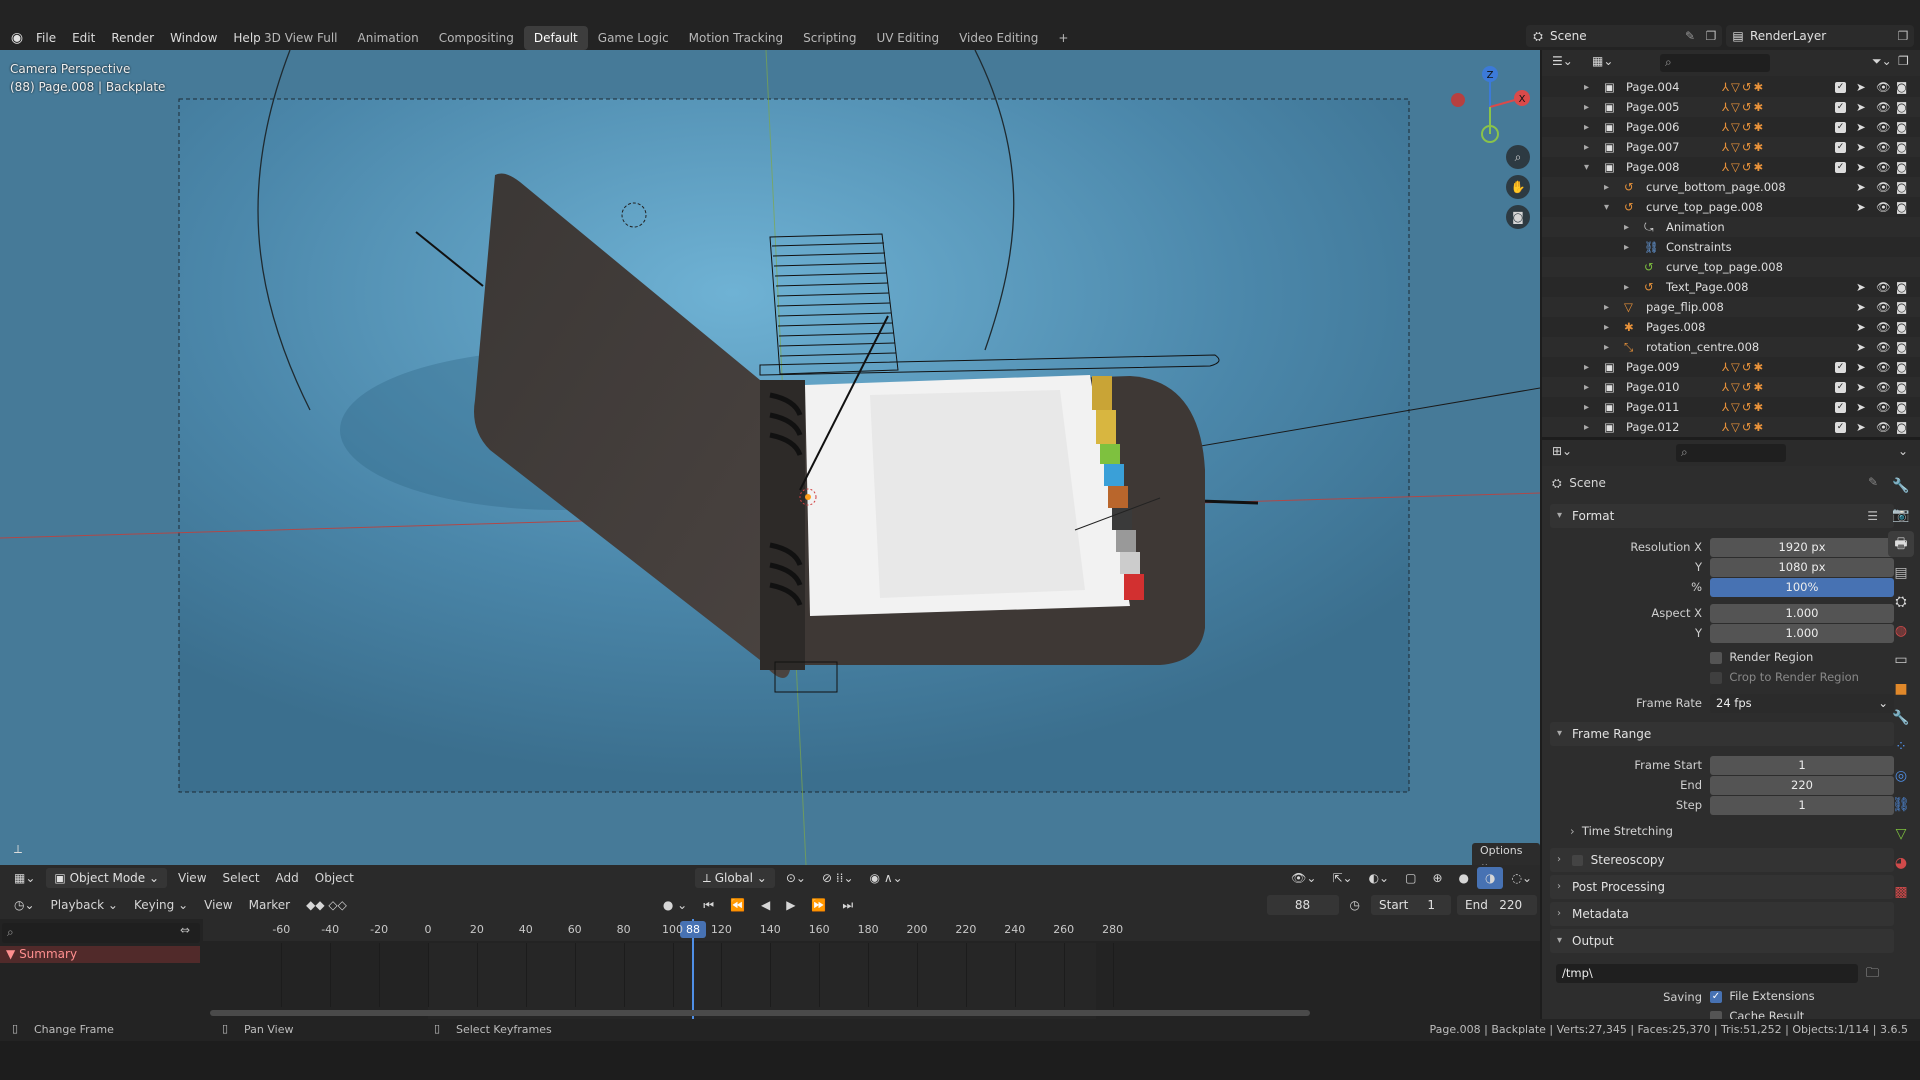 This screenshot has height=1080, width=1920. Describe the element at coordinates (1562, 61) in the screenshot. I see `outliner-editor-icon: ☰⌄` at that location.